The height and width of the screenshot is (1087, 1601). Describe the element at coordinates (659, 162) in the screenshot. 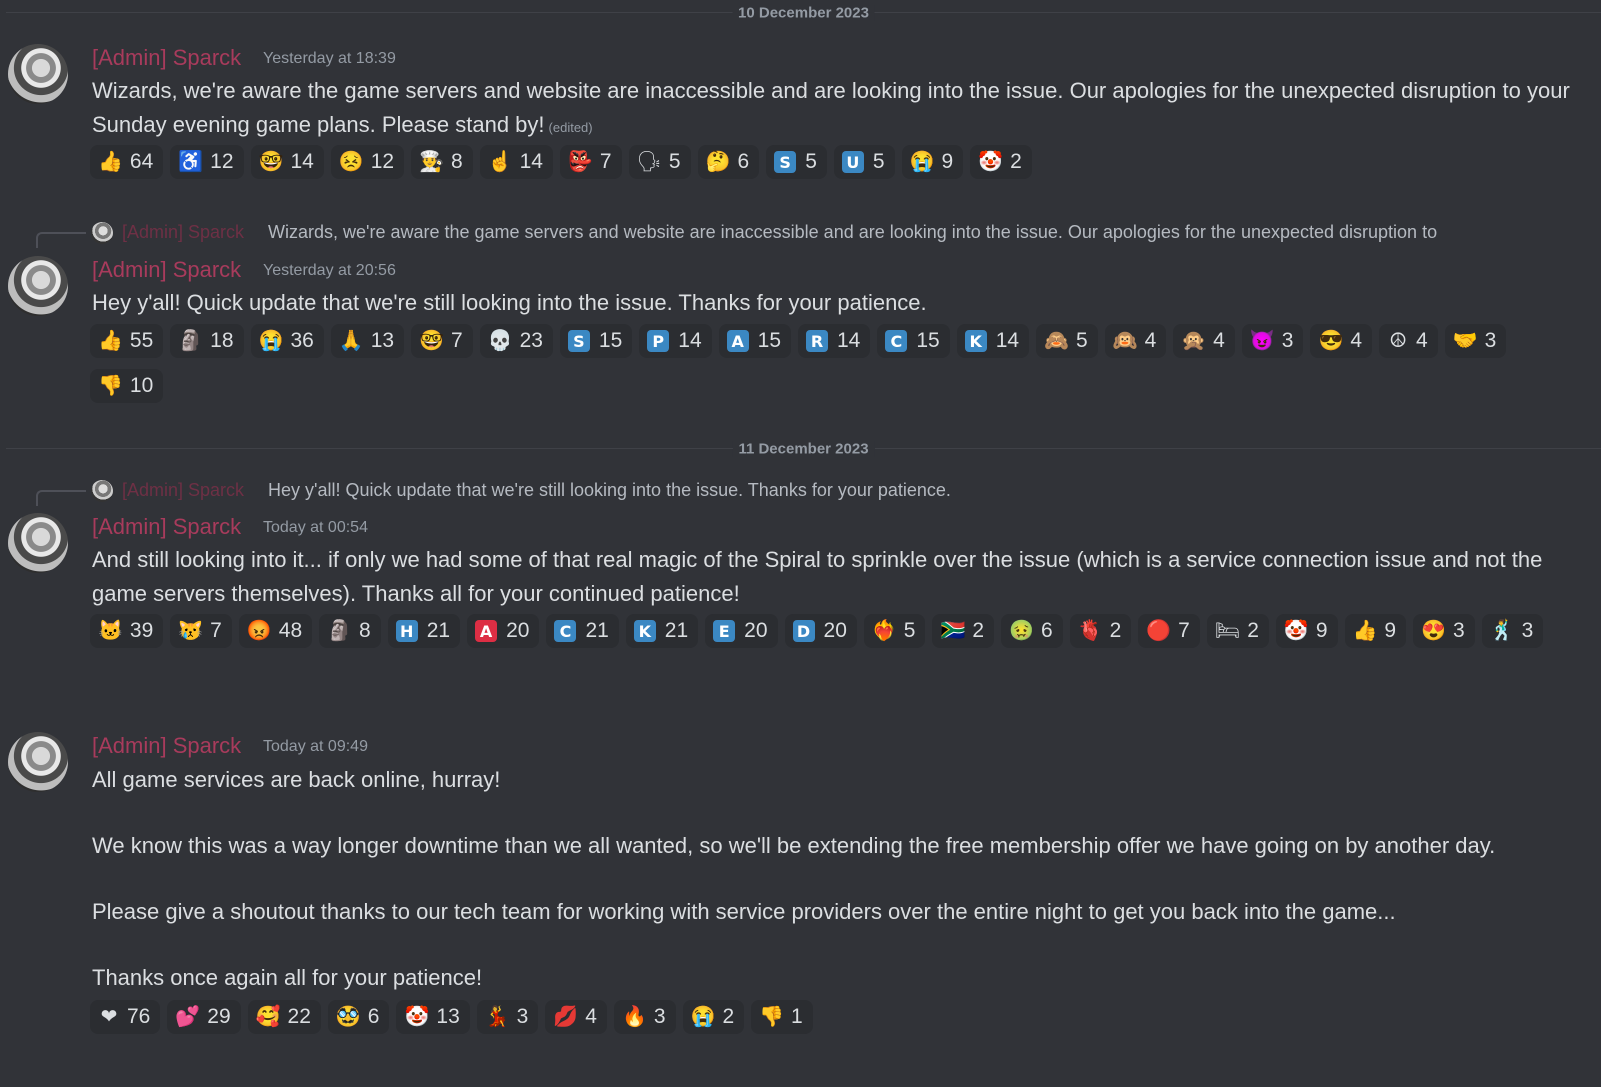

I see `reaction-speaking-head: 🗣 5` at that location.